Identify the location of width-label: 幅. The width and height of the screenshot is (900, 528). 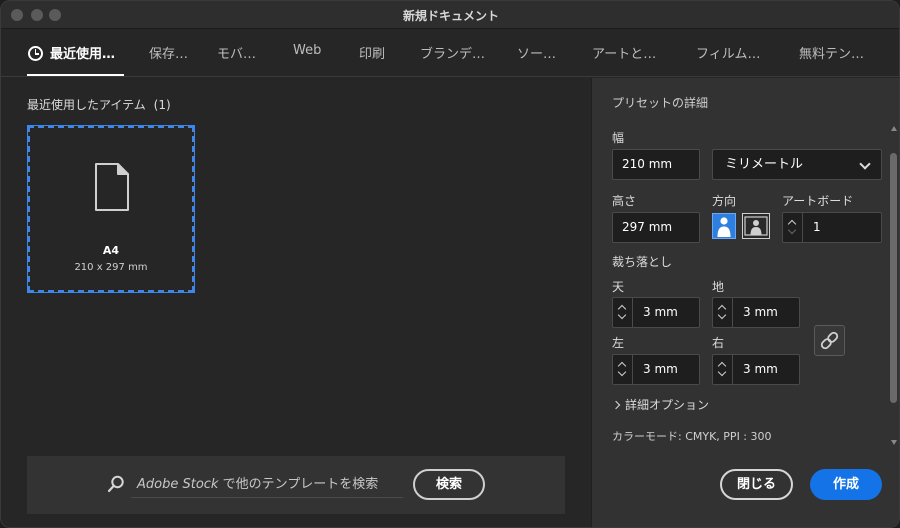
(618, 138).